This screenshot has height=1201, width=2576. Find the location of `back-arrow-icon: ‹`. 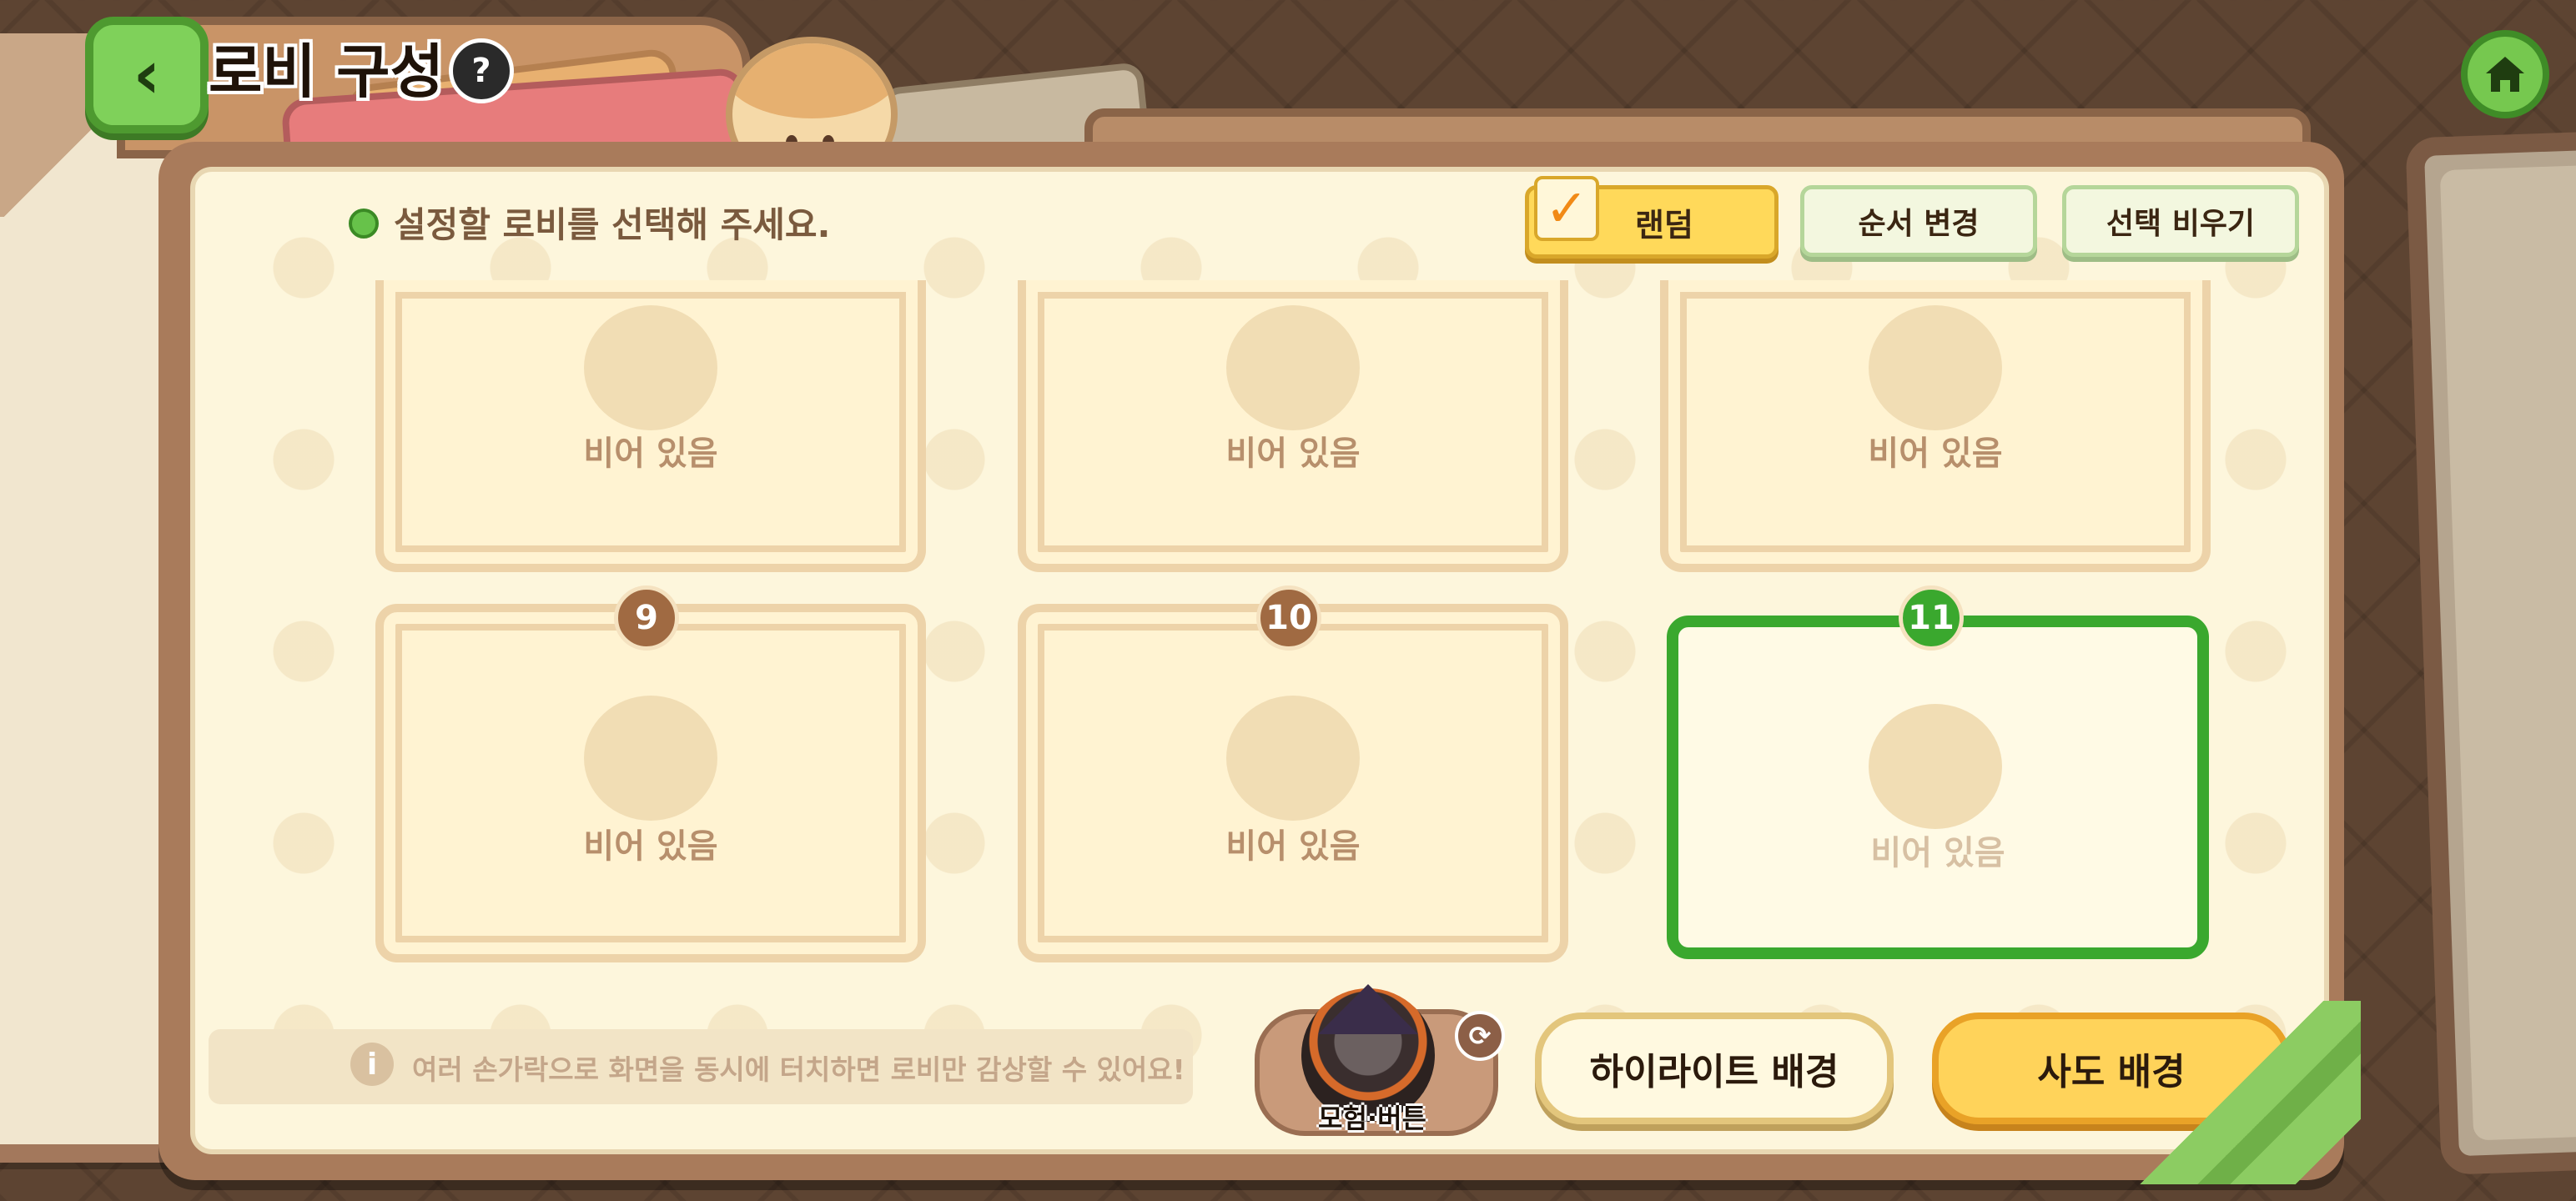

back-arrow-icon: ‹ is located at coordinates (147, 74).